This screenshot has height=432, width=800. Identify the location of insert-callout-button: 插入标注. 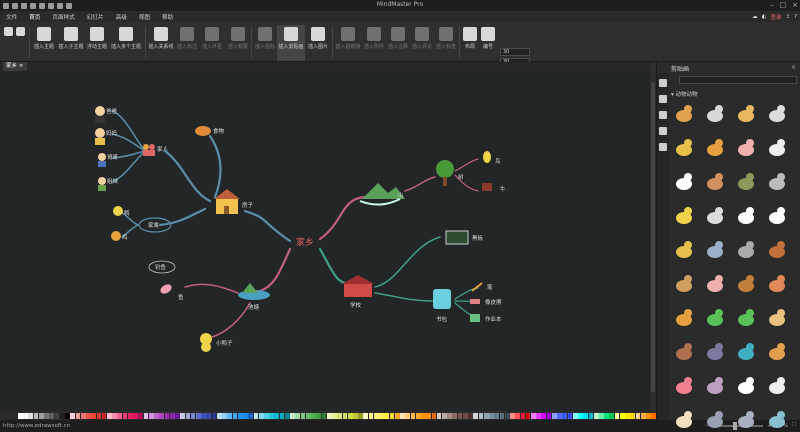
(187, 43).